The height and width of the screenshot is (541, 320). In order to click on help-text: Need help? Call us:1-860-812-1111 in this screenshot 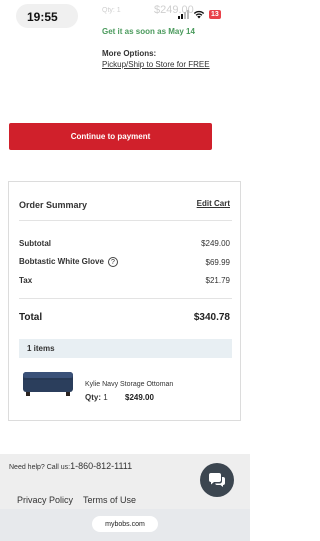, I will do `click(70, 466)`.